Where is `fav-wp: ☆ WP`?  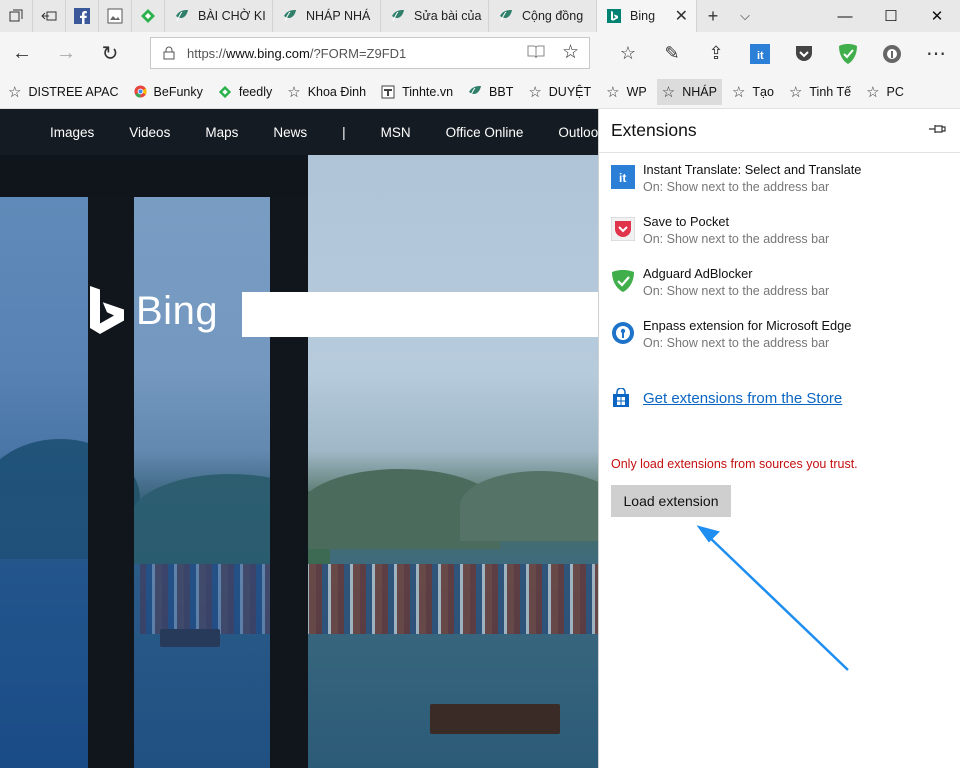
fav-wp: ☆ WP is located at coordinates (626, 92).